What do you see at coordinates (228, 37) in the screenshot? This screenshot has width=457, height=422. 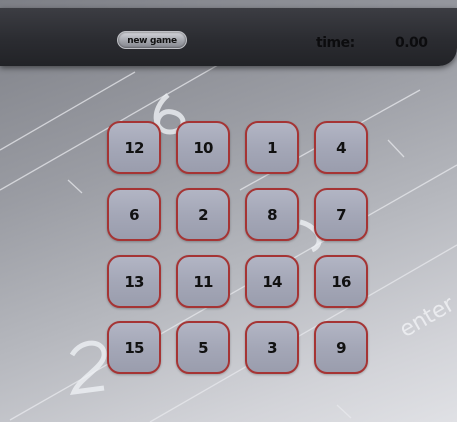 I see `top-bar: new game time: 0.00` at bounding box center [228, 37].